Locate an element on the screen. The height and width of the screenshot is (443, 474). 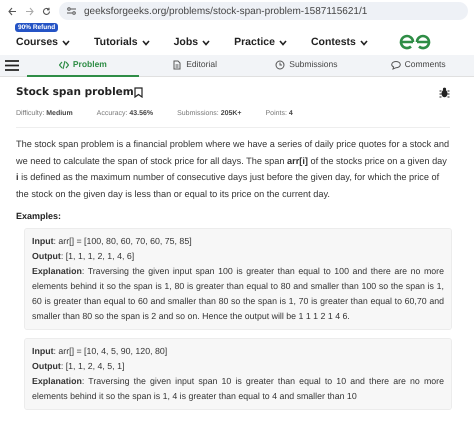
nav-menu-item: Jobs is located at coordinates (192, 42).